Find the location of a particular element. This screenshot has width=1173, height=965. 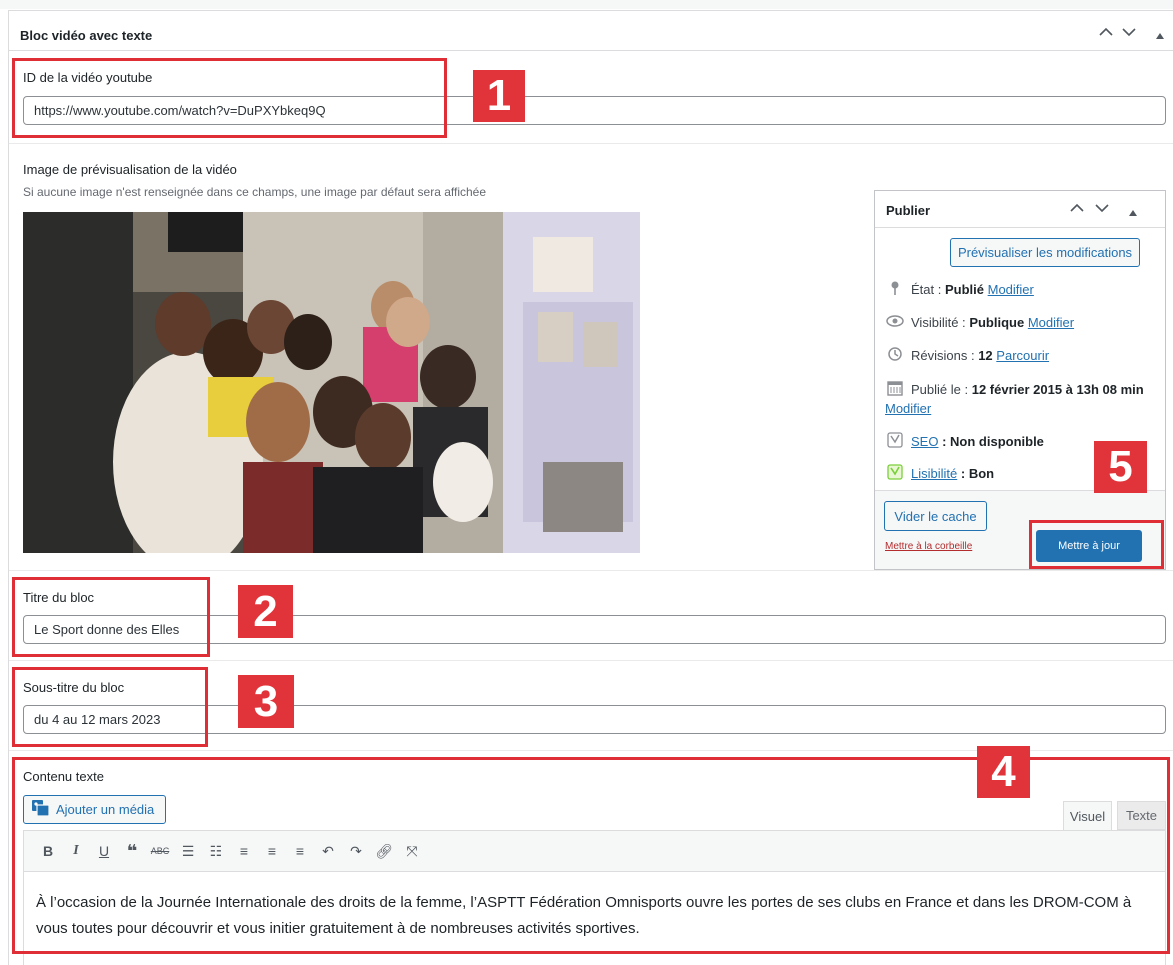

seo-value: : Non disponible is located at coordinates (993, 441).